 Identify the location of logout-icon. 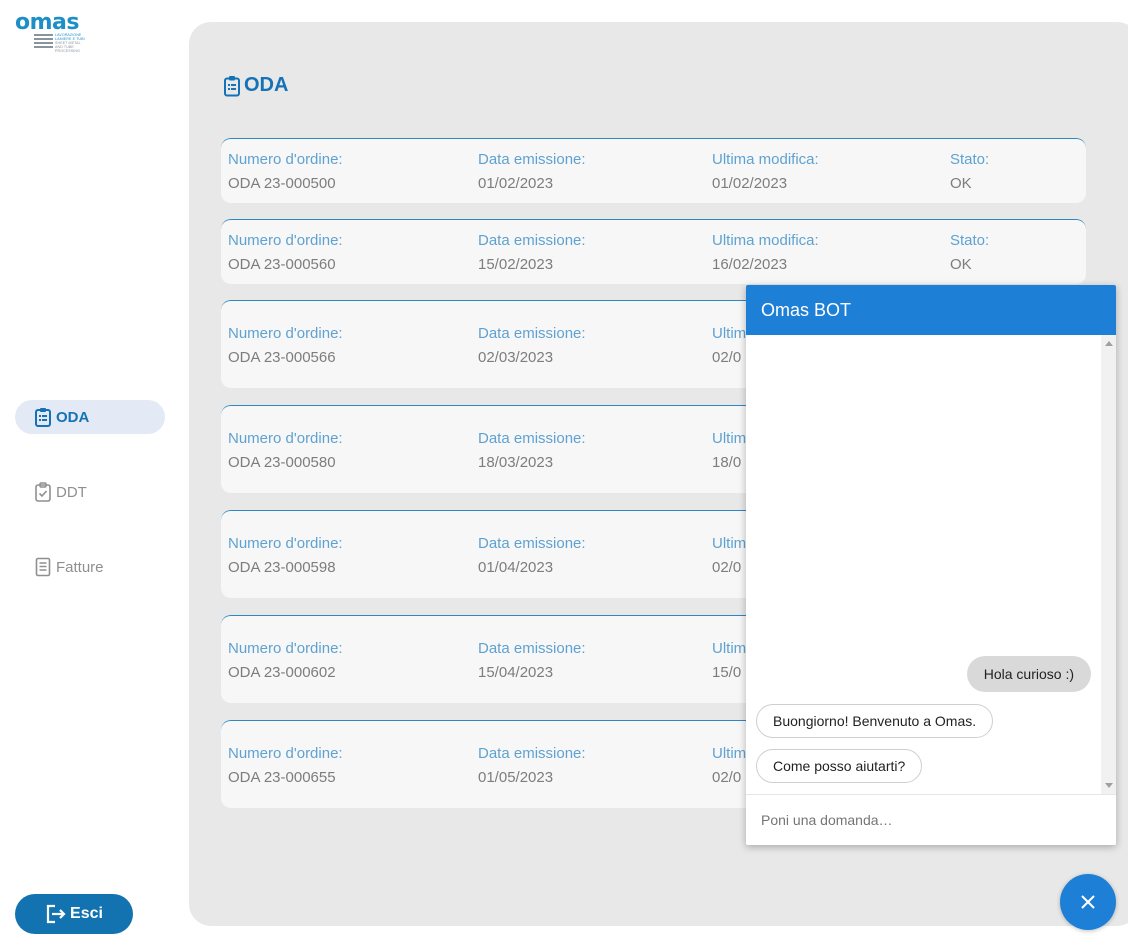
(56, 914).